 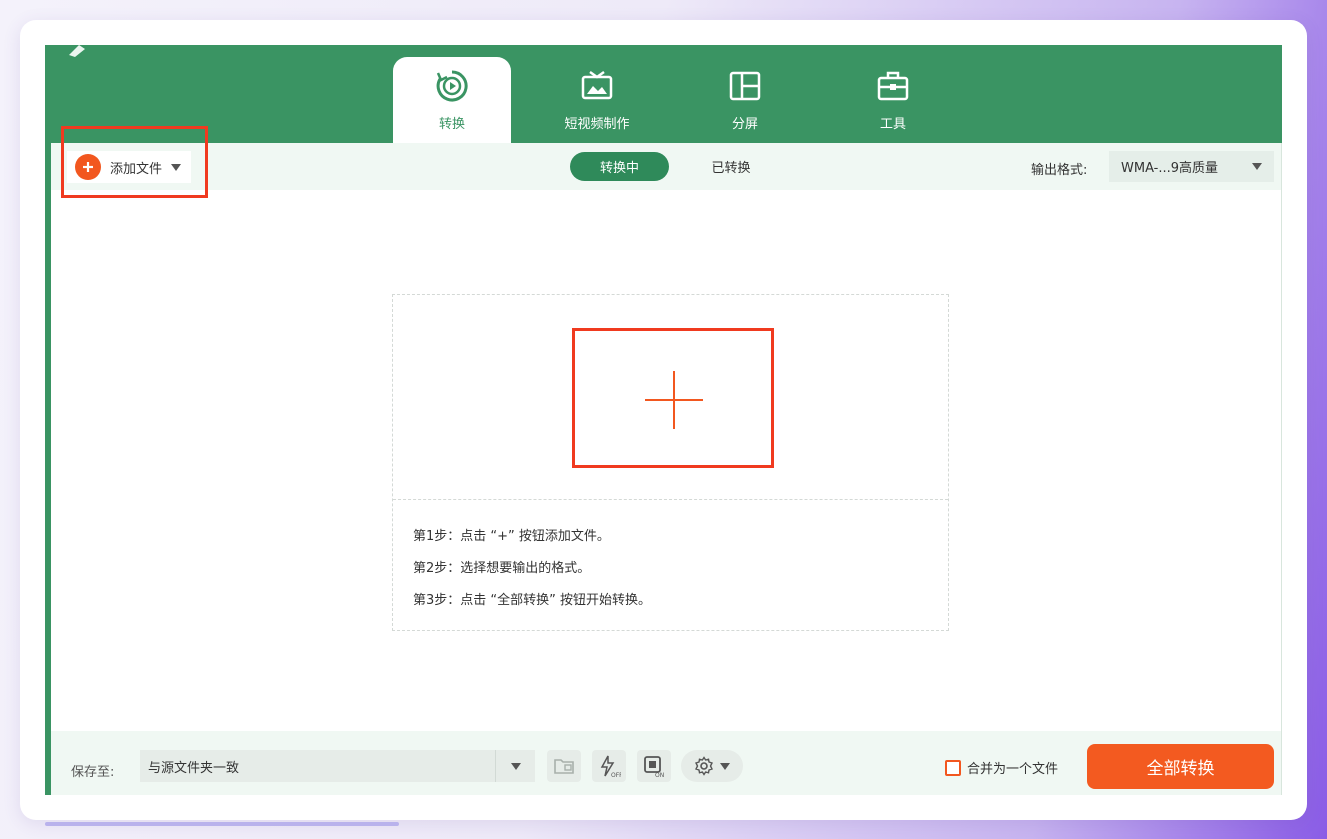 I want to click on step-2-text: 第2步：选择想要输出的格式。, so click(x=502, y=568).